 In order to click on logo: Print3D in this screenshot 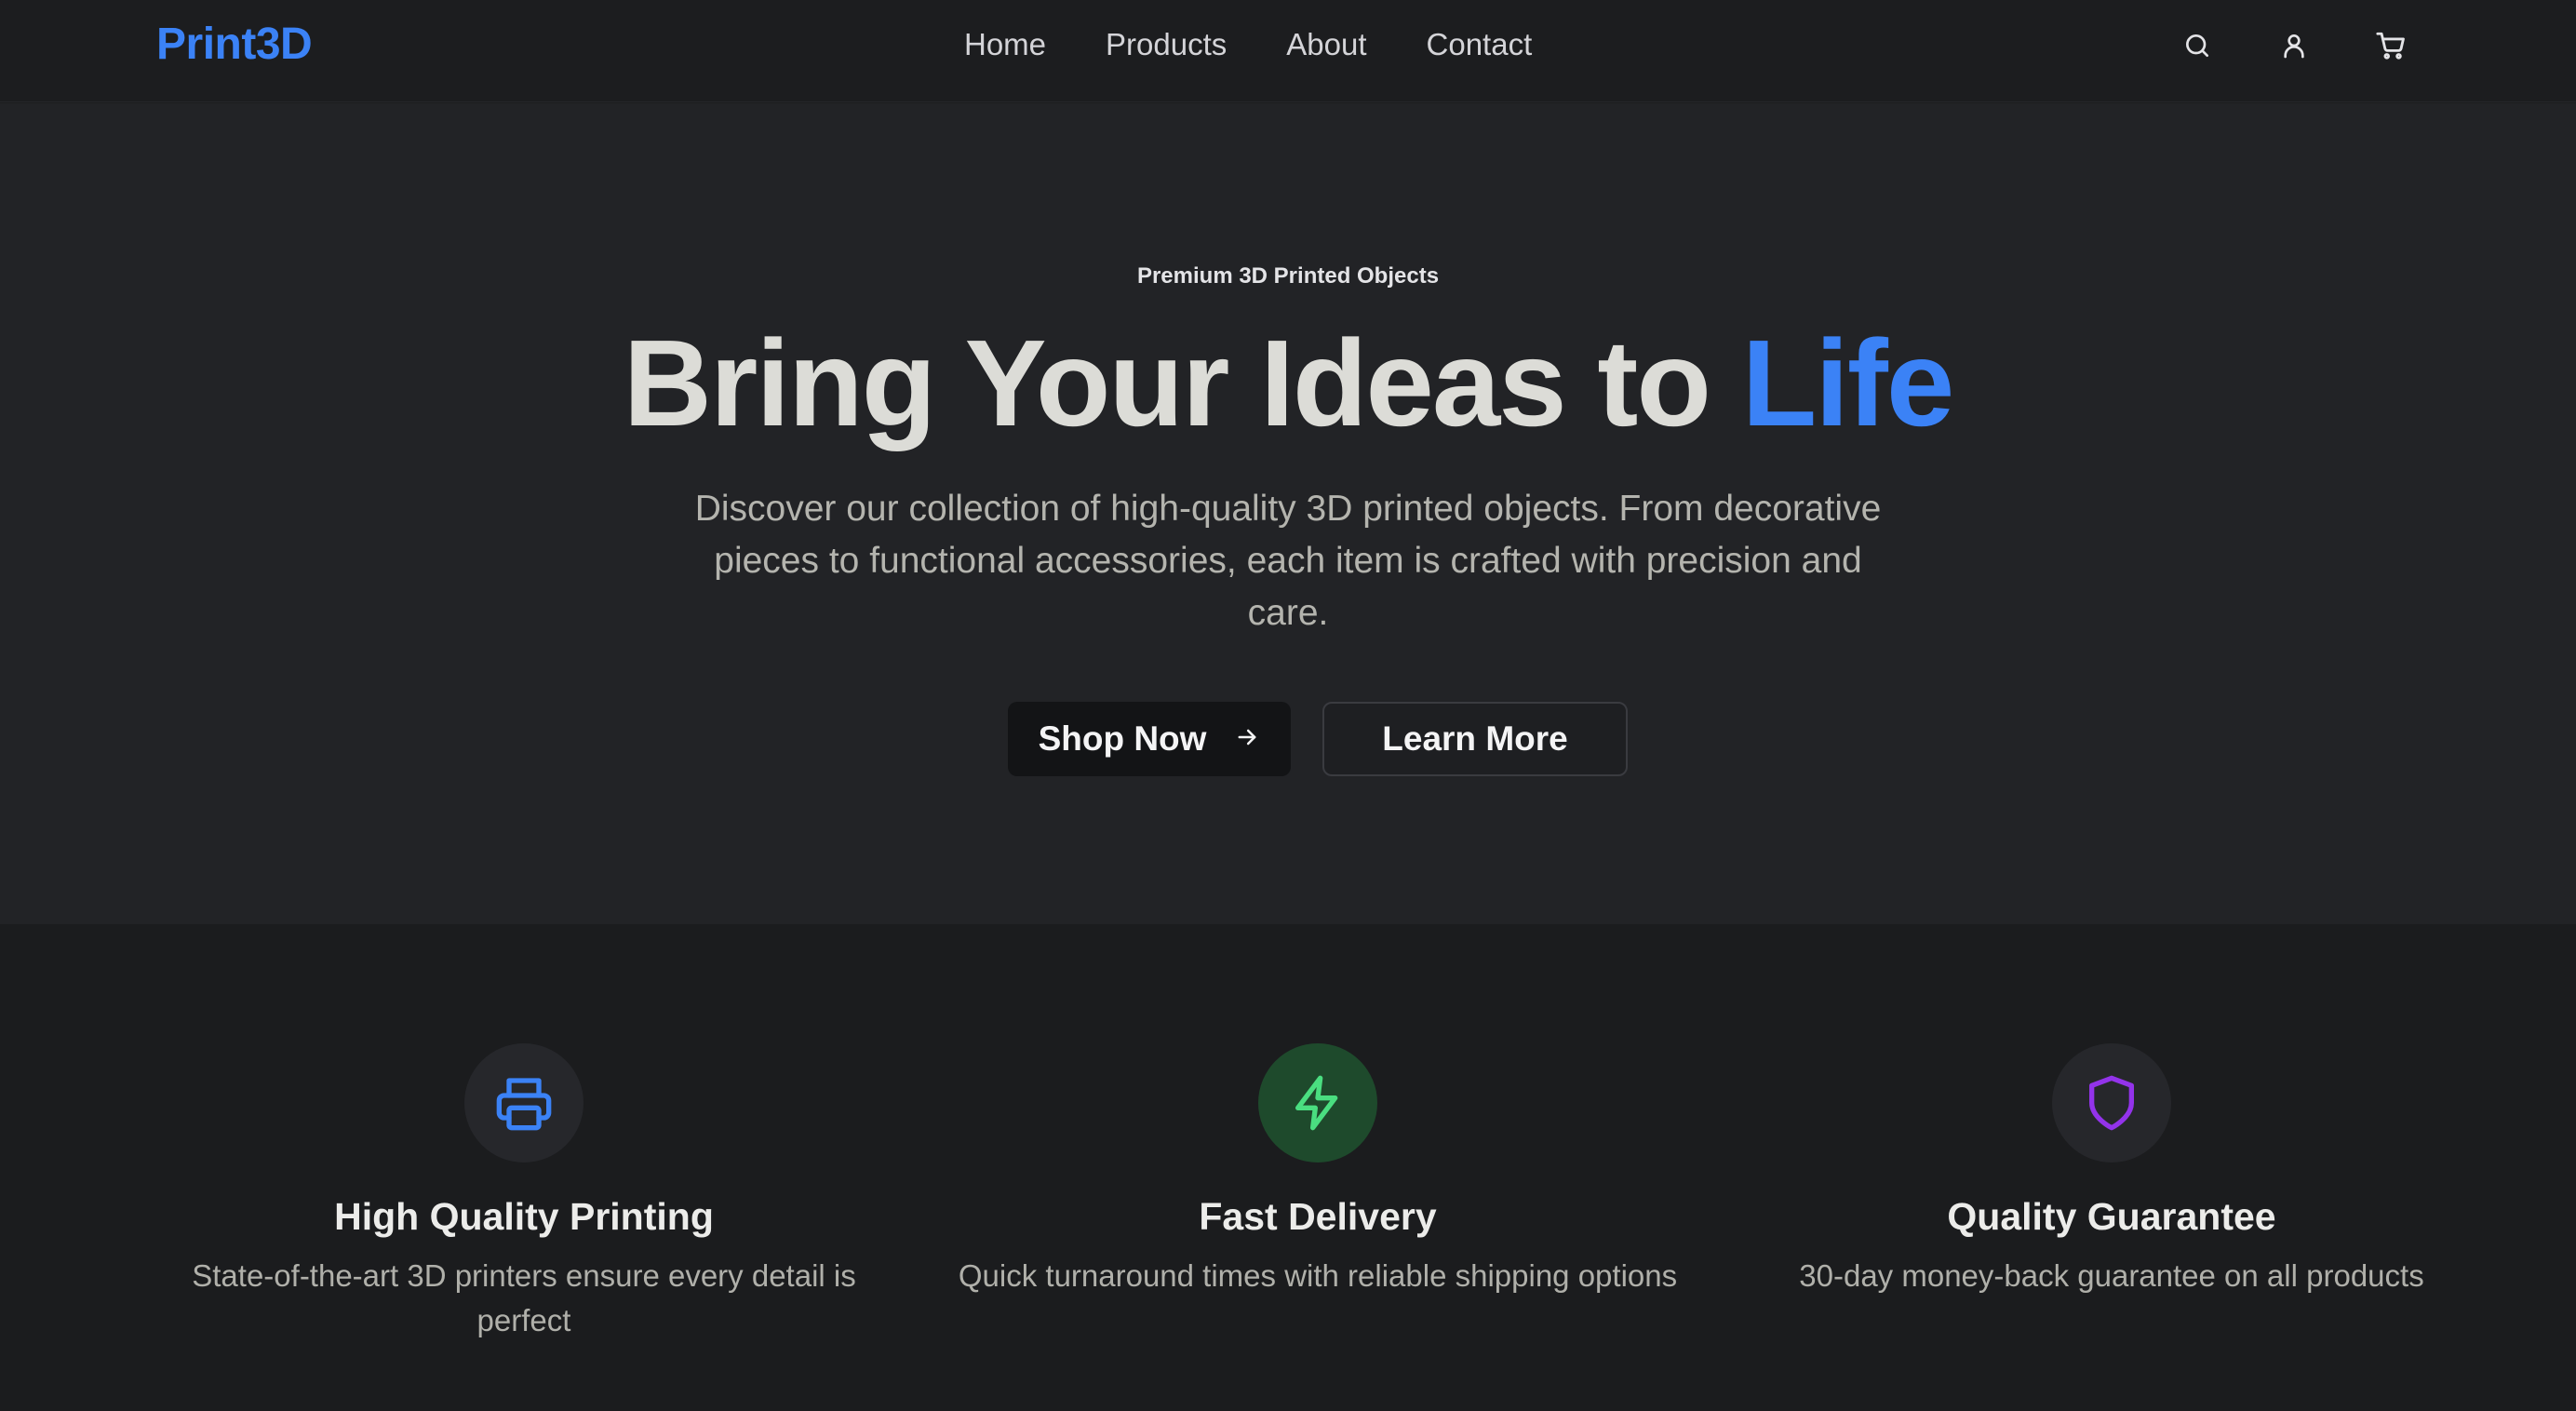, I will do `click(234, 45)`.